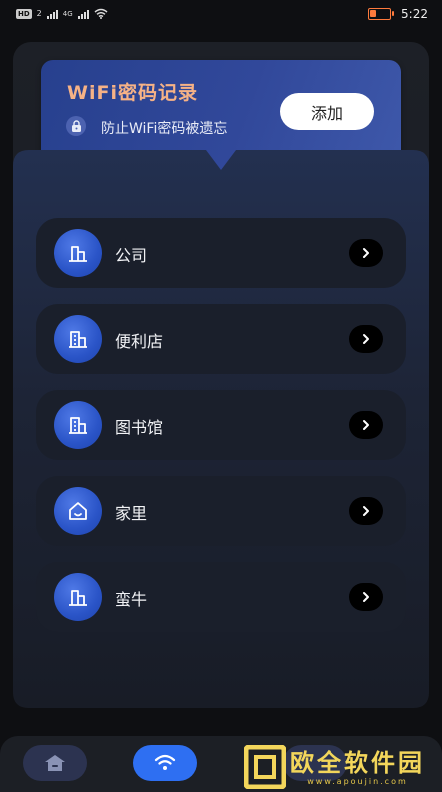  What do you see at coordinates (67, 13) in the screenshot?
I see `network-type: 4G` at bounding box center [67, 13].